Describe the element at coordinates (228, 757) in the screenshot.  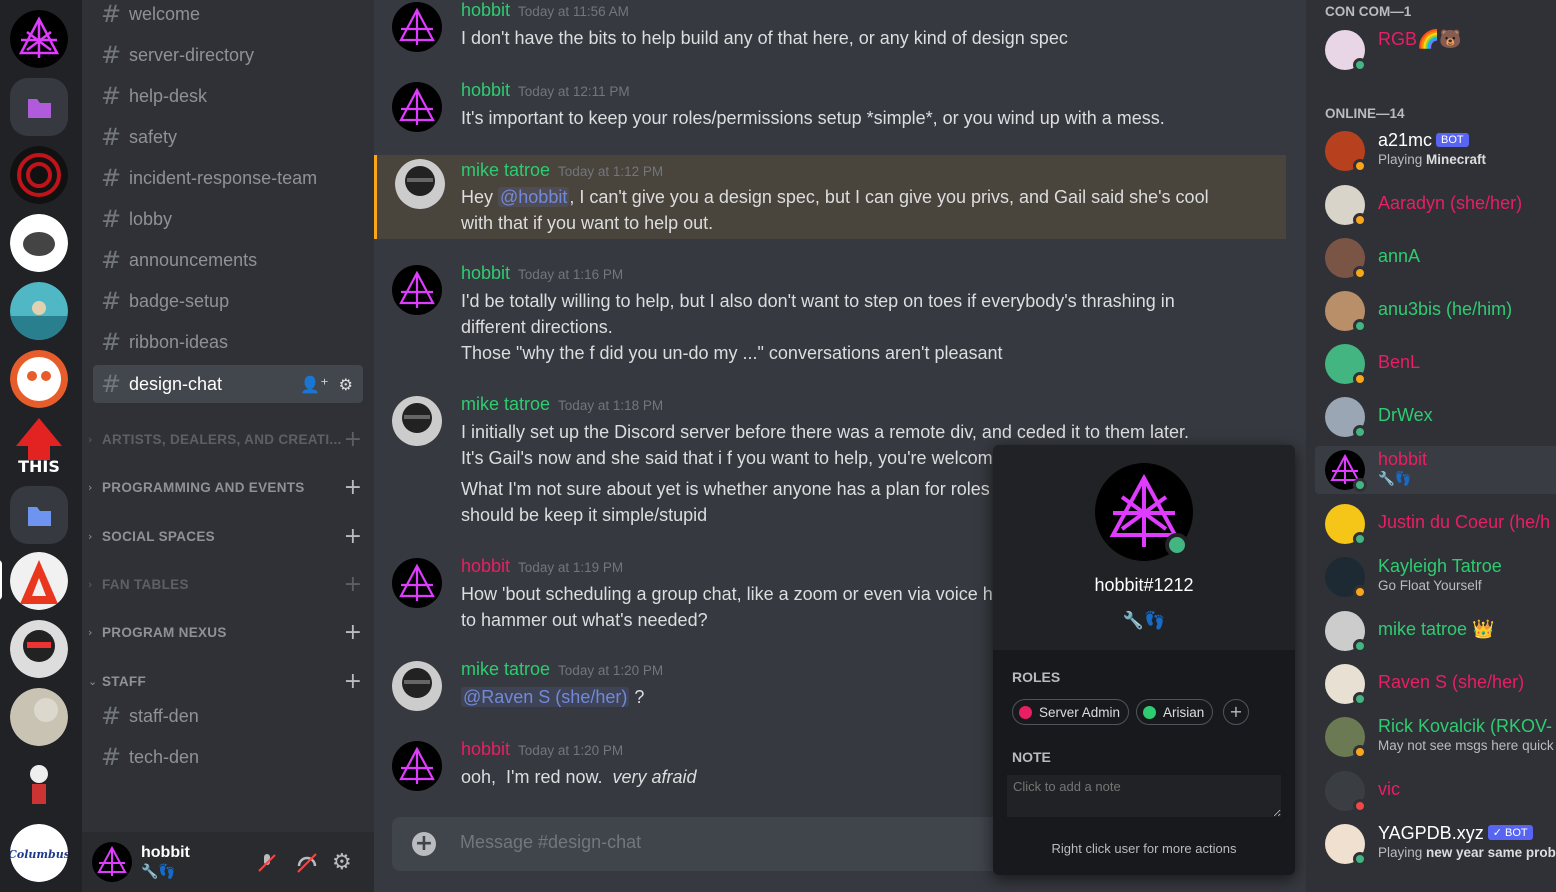
I see `channel-tech-den: # tech-den` at that location.